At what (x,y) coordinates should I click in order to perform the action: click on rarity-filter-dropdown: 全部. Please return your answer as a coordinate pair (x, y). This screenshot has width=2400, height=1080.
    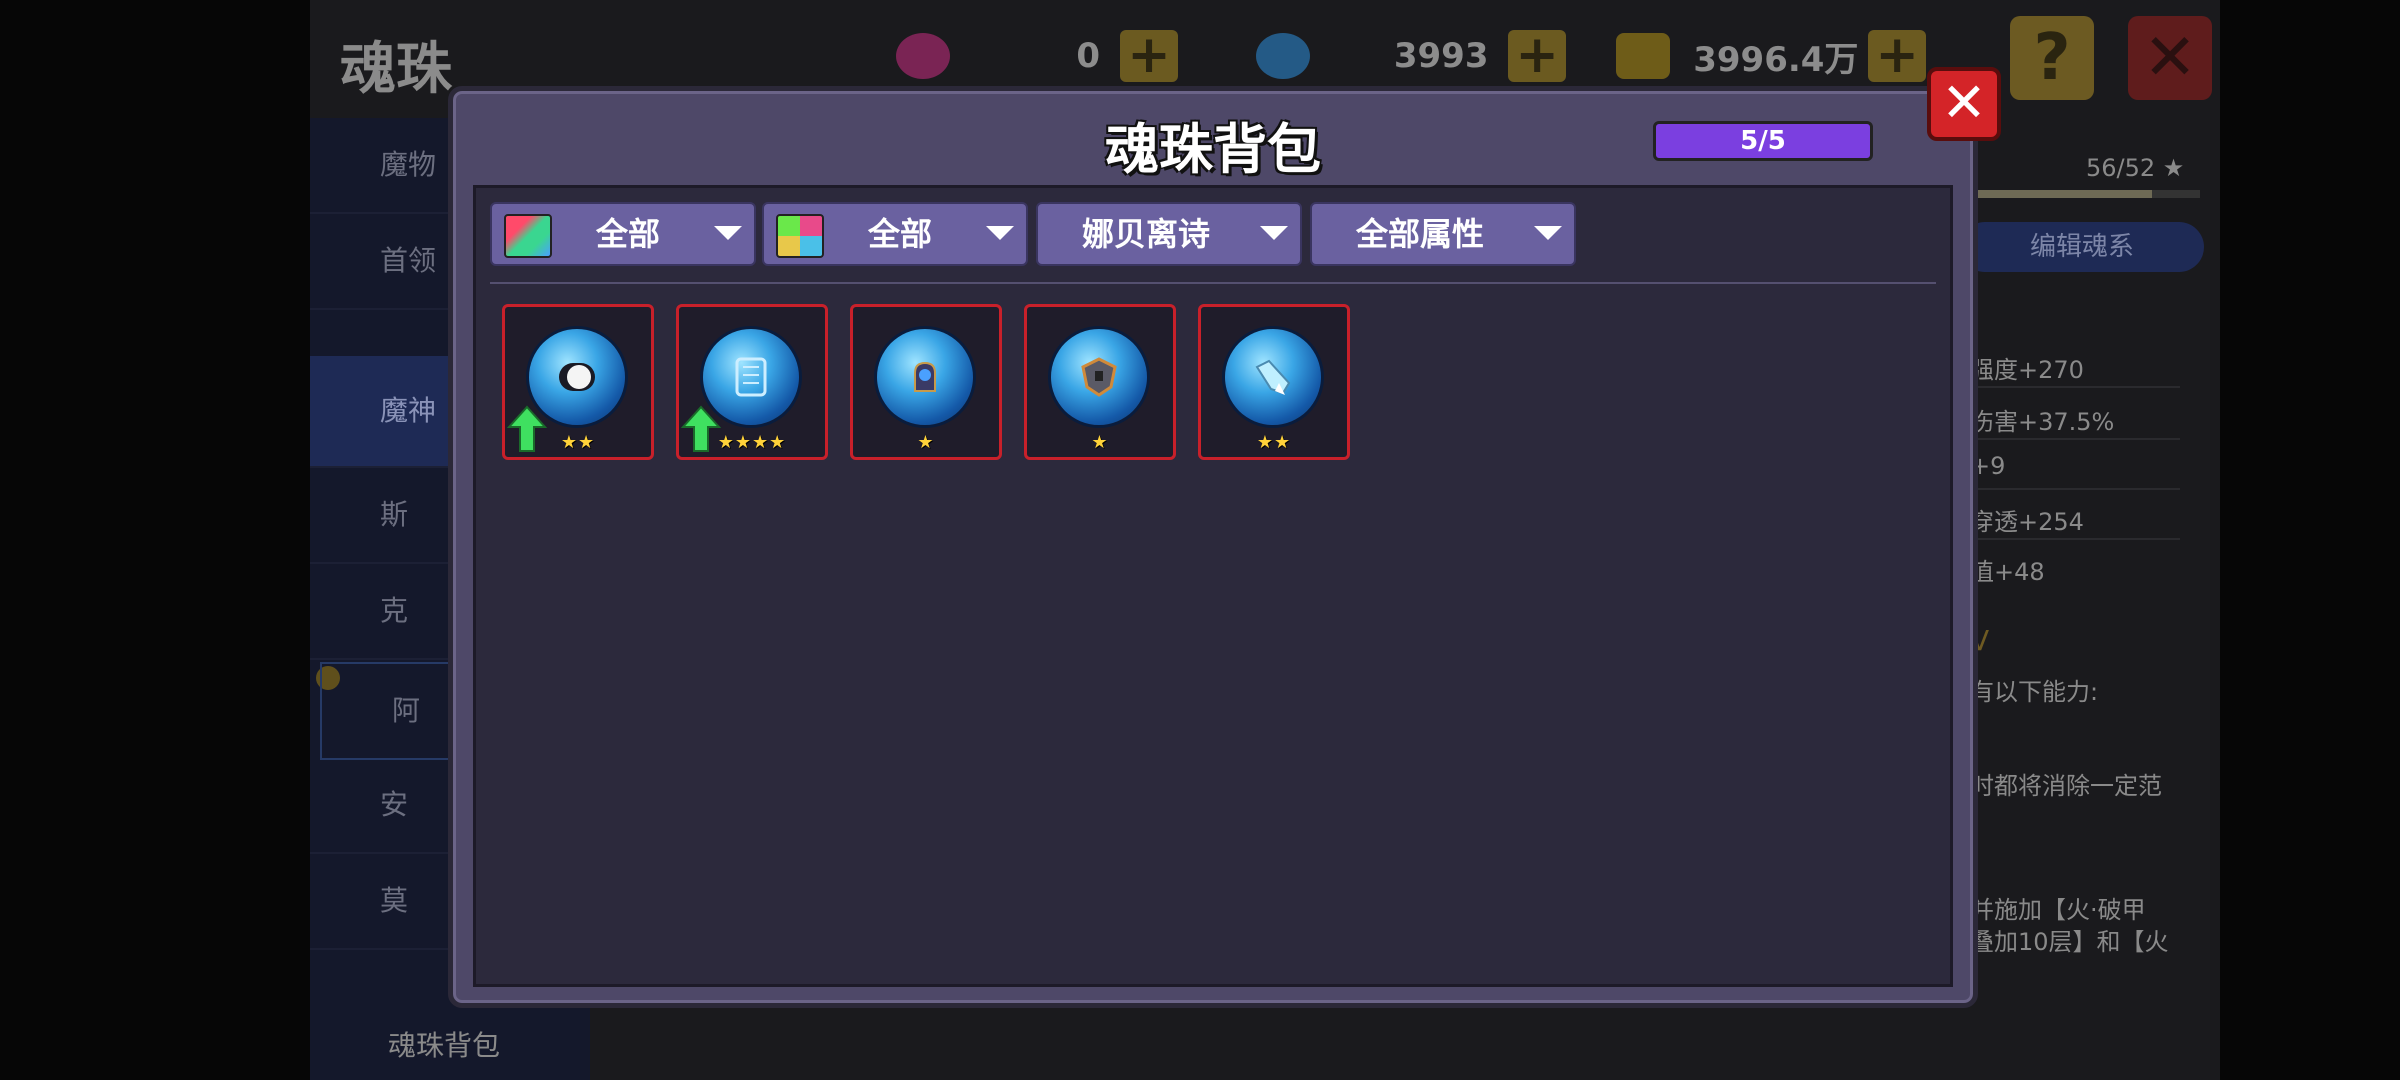
    Looking at the image, I should click on (623, 234).